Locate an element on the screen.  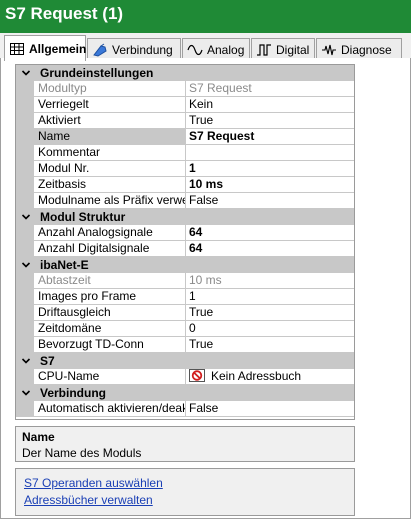
property-label: Modultyp is located at coordinates (110, 89).